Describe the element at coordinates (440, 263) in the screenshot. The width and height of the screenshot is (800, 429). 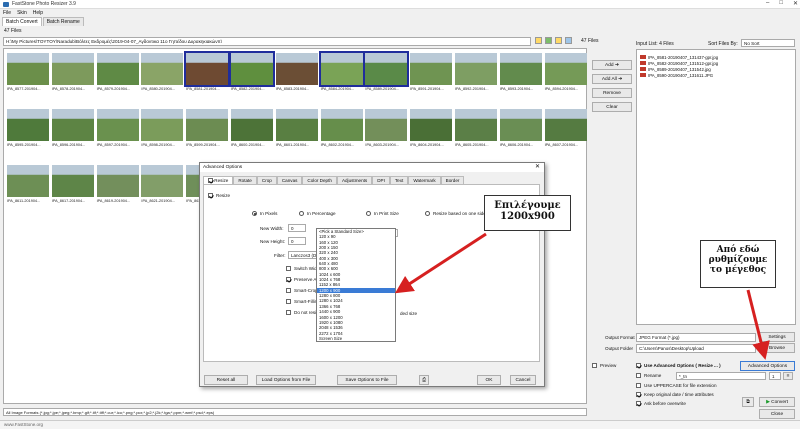
I see `arrow-to-1200x900` at that location.